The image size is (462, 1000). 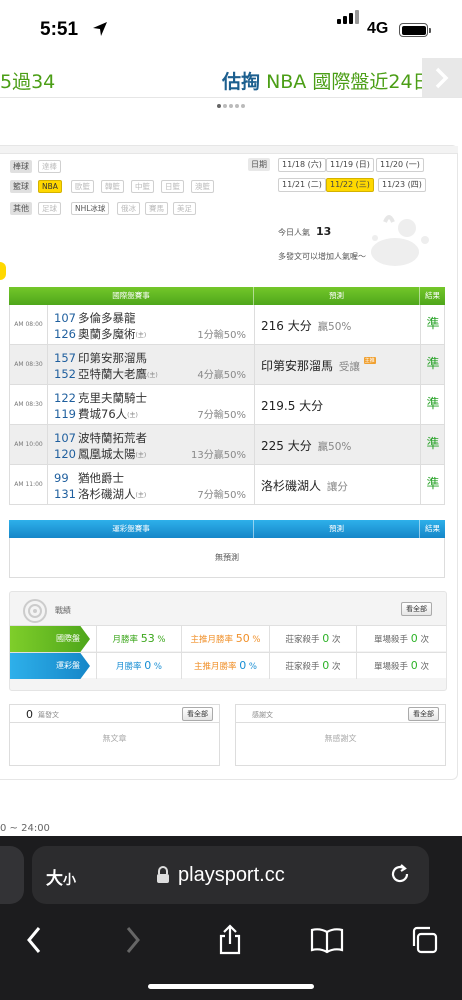 What do you see at coordinates (259, 164) in the screenshot?
I see `date-label: 日期` at bounding box center [259, 164].